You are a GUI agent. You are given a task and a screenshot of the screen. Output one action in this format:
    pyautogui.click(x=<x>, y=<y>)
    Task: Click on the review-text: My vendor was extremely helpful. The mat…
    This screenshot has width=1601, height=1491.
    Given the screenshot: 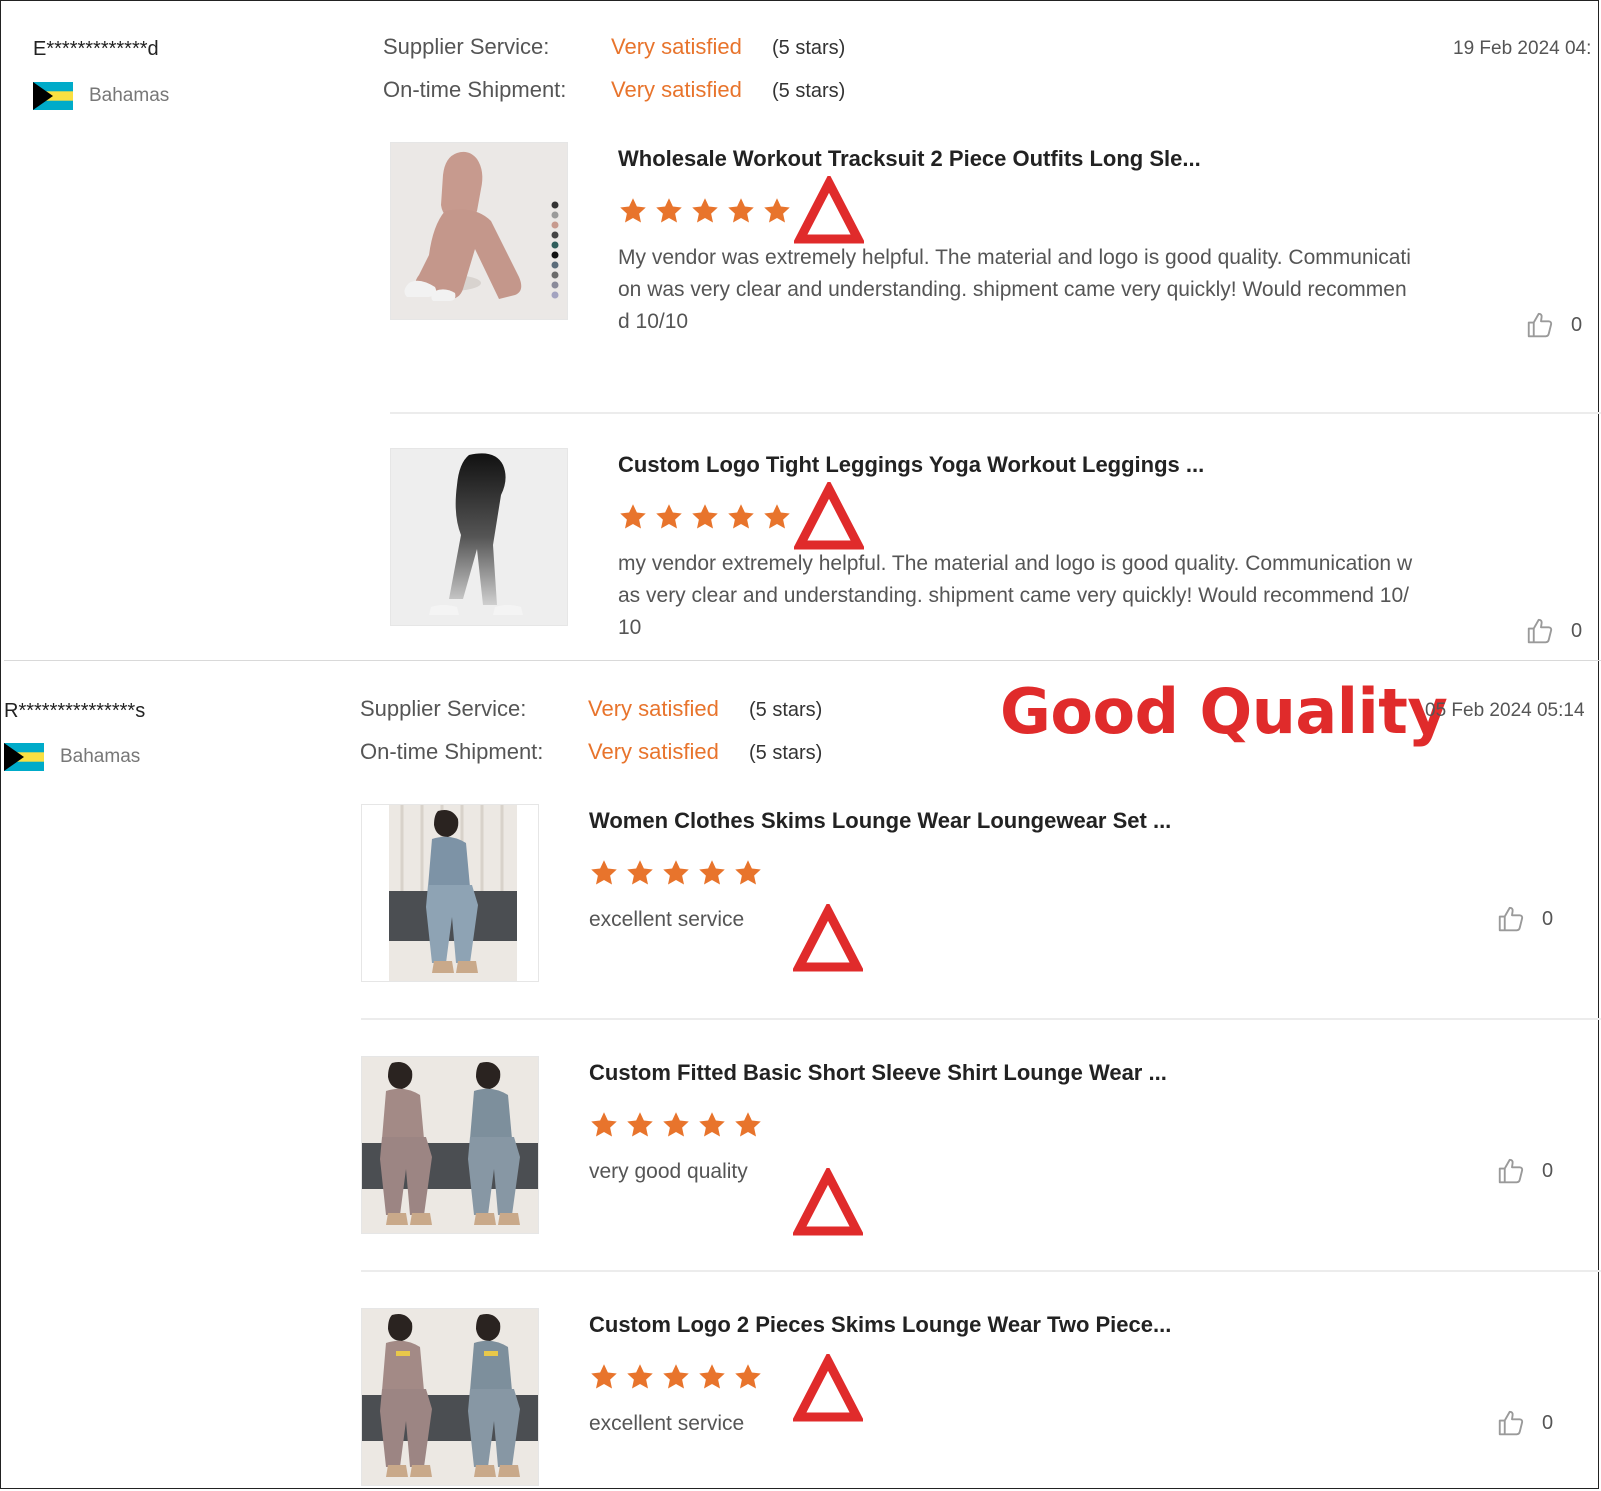 What is the action you would take?
    pyautogui.click(x=1014, y=289)
    